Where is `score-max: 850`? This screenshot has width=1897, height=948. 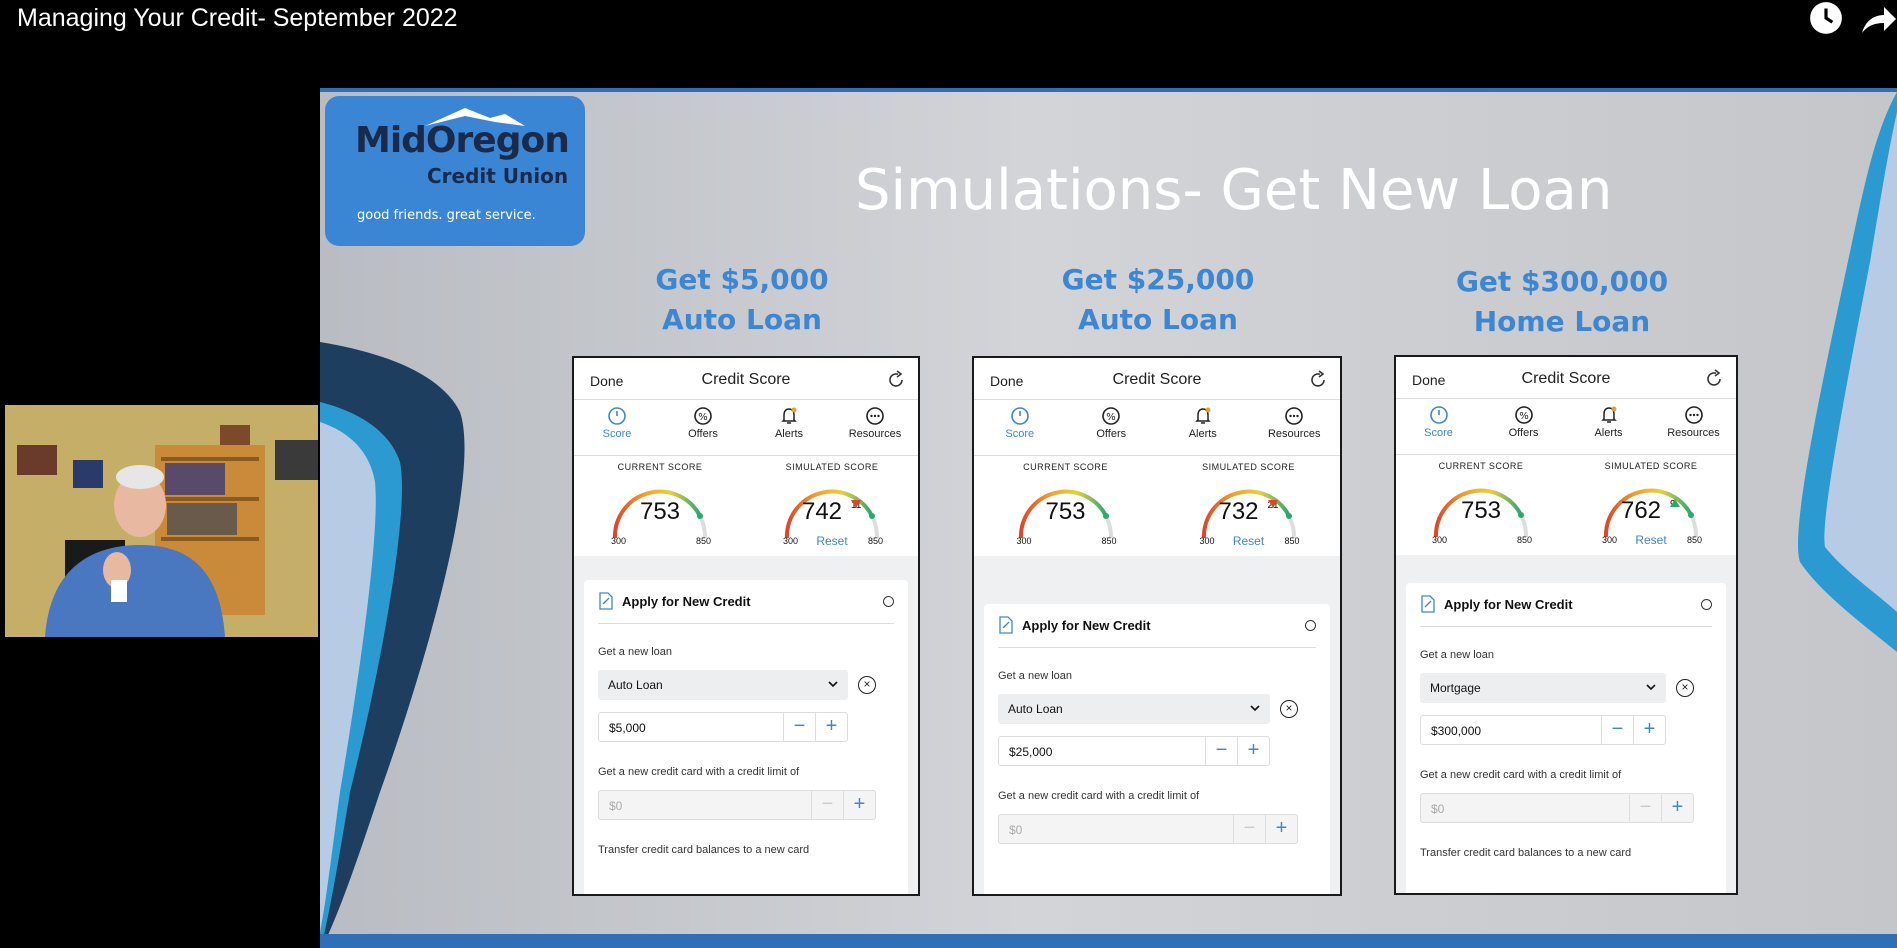
score-max: 850 is located at coordinates (703, 541).